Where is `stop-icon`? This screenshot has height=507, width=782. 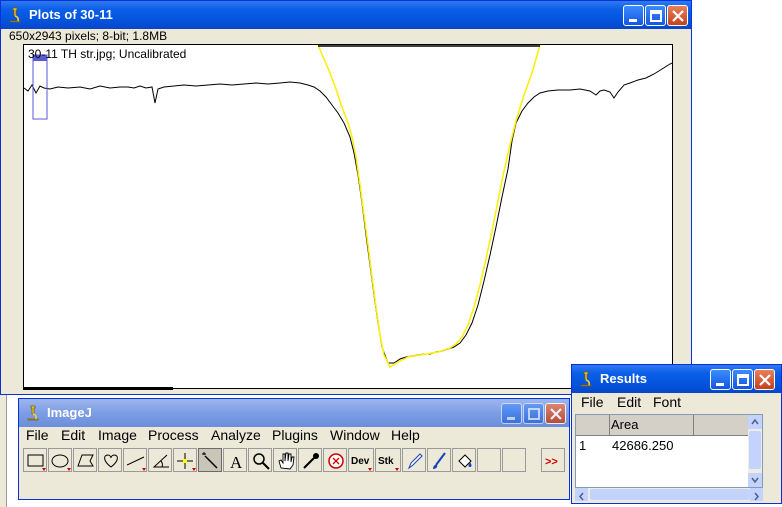 stop-icon is located at coordinates (336, 461).